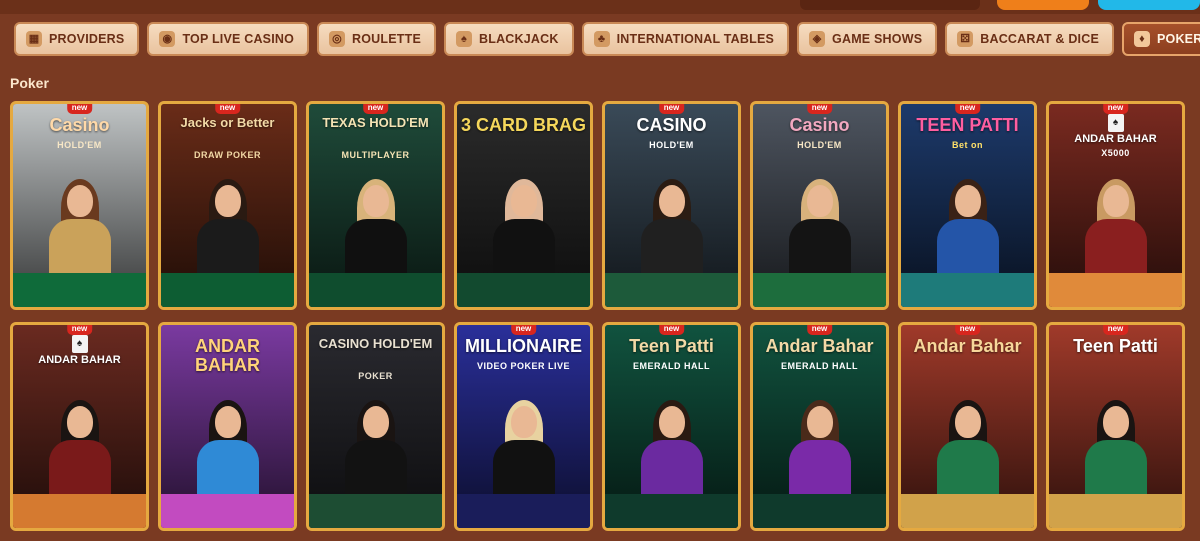 Image resolution: width=1200 pixels, height=541 pixels. Describe the element at coordinates (227, 155) in the screenshot. I see `game-subtitle: DRAW POKER` at that location.